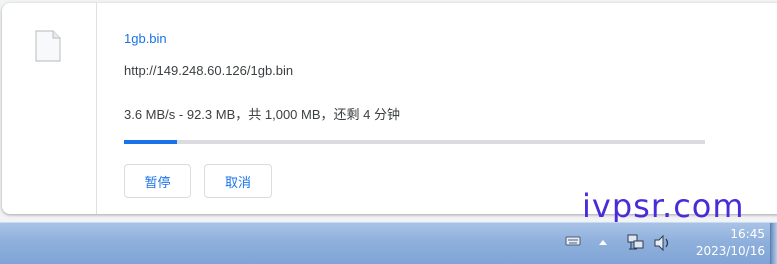  Describe the element at coordinates (209, 70) in the screenshot. I see `file-url: http://149.248.60.126/1gb.bin` at that location.